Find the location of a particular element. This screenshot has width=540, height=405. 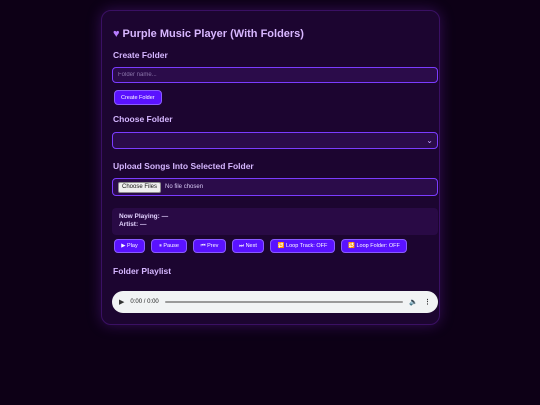

purple-heart-icon: ♥ is located at coordinates (116, 34).